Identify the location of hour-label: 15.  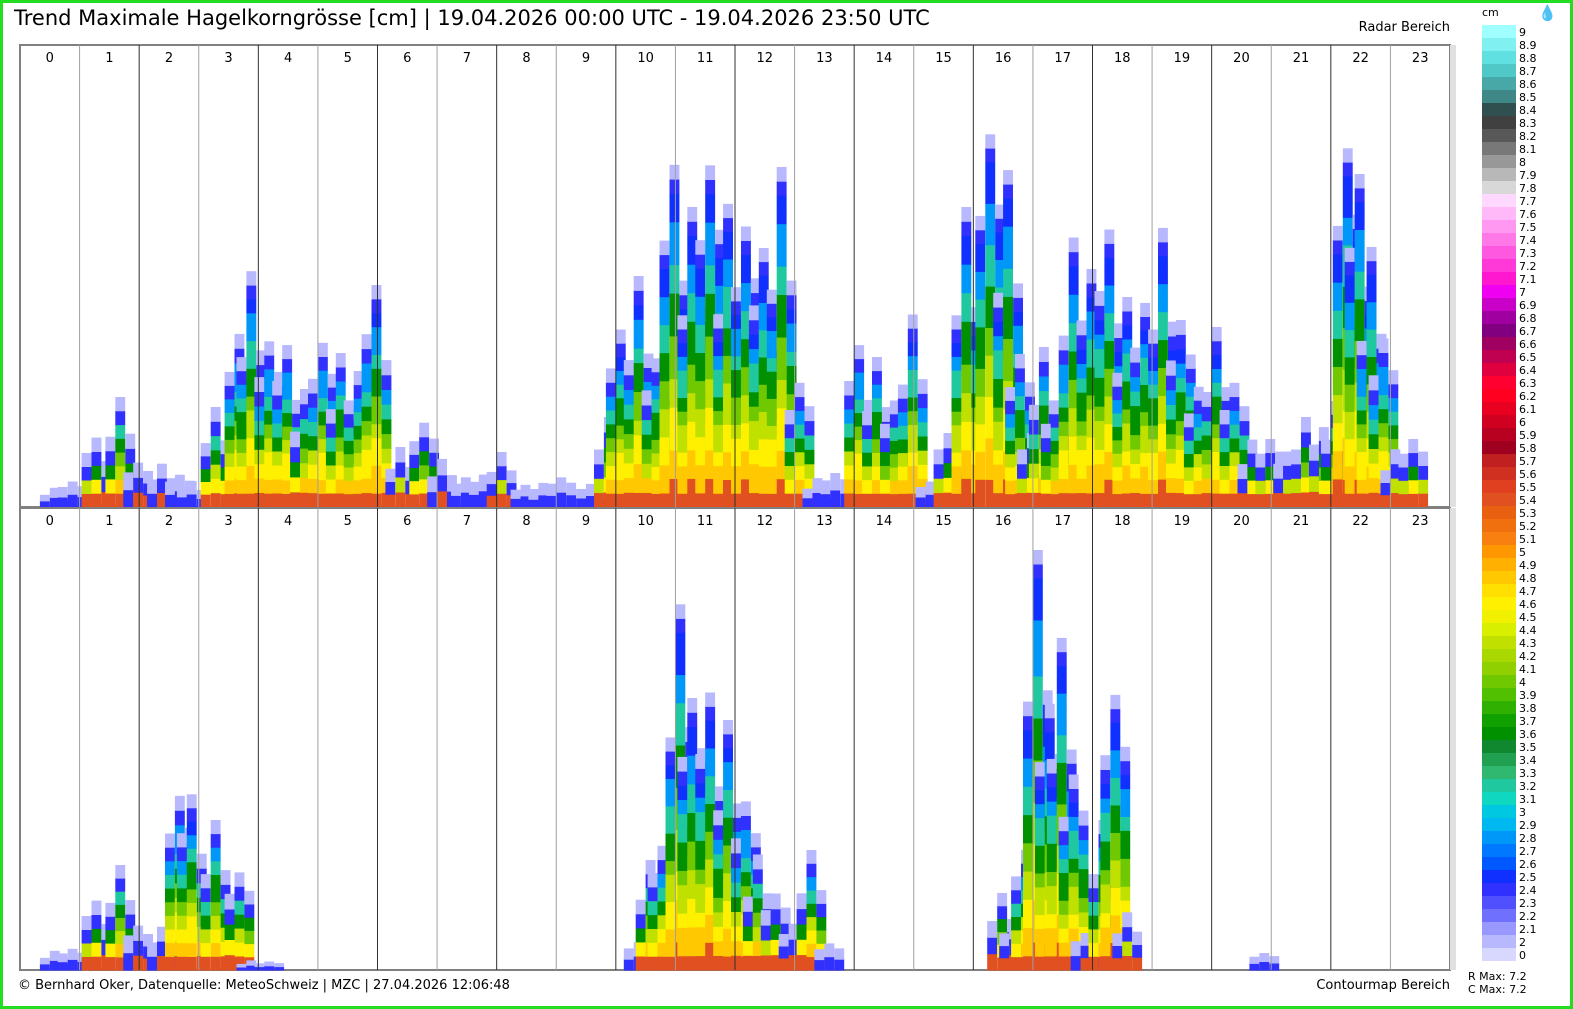
(943, 58).